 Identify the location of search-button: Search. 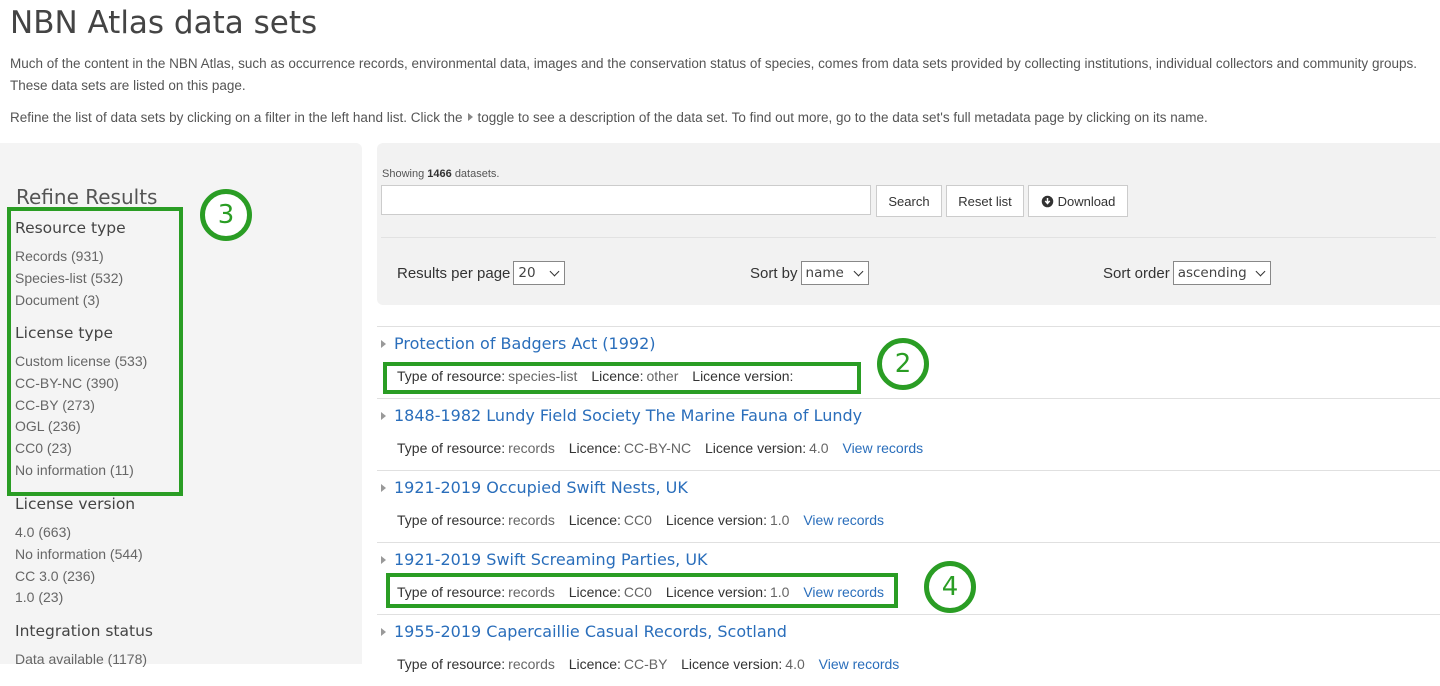
(909, 201).